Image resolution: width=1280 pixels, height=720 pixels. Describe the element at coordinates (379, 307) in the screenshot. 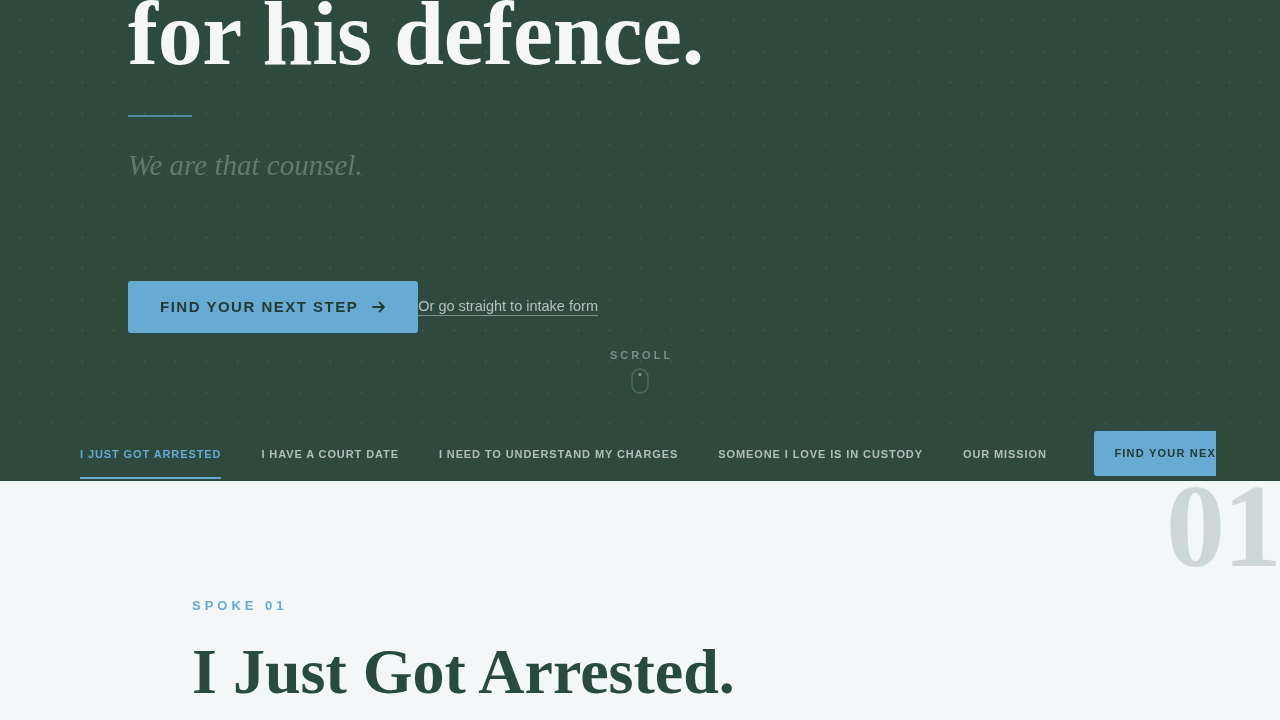

I see `arrow-right-icon` at that location.